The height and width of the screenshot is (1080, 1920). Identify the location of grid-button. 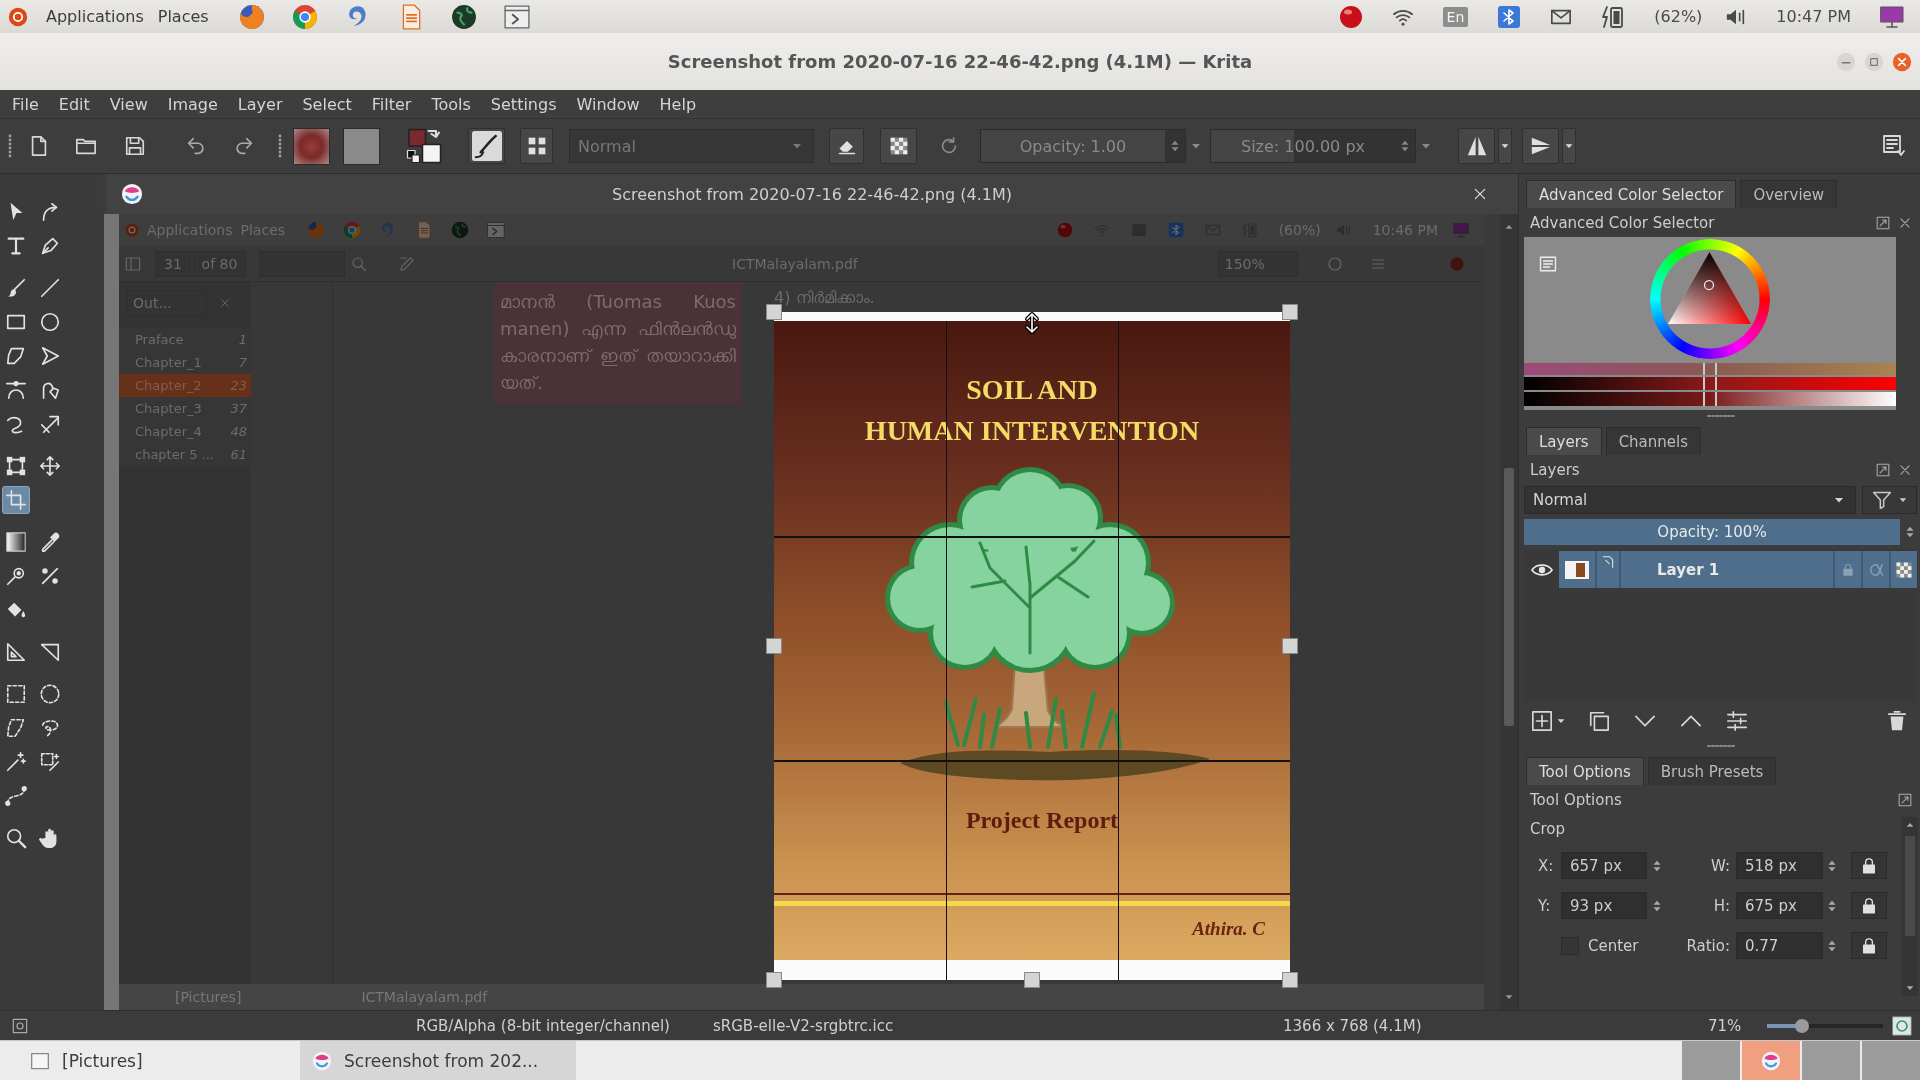
(536, 146).